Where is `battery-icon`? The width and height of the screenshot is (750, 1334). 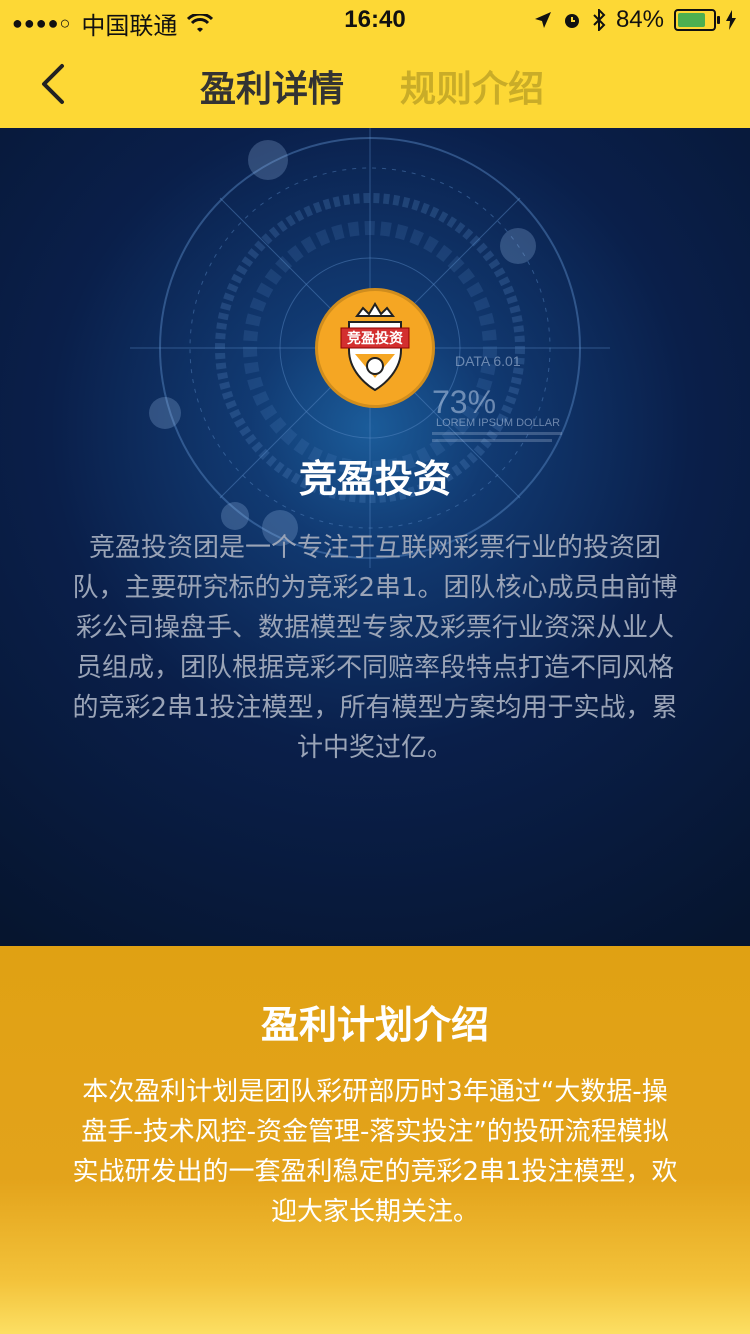 battery-icon is located at coordinates (697, 20).